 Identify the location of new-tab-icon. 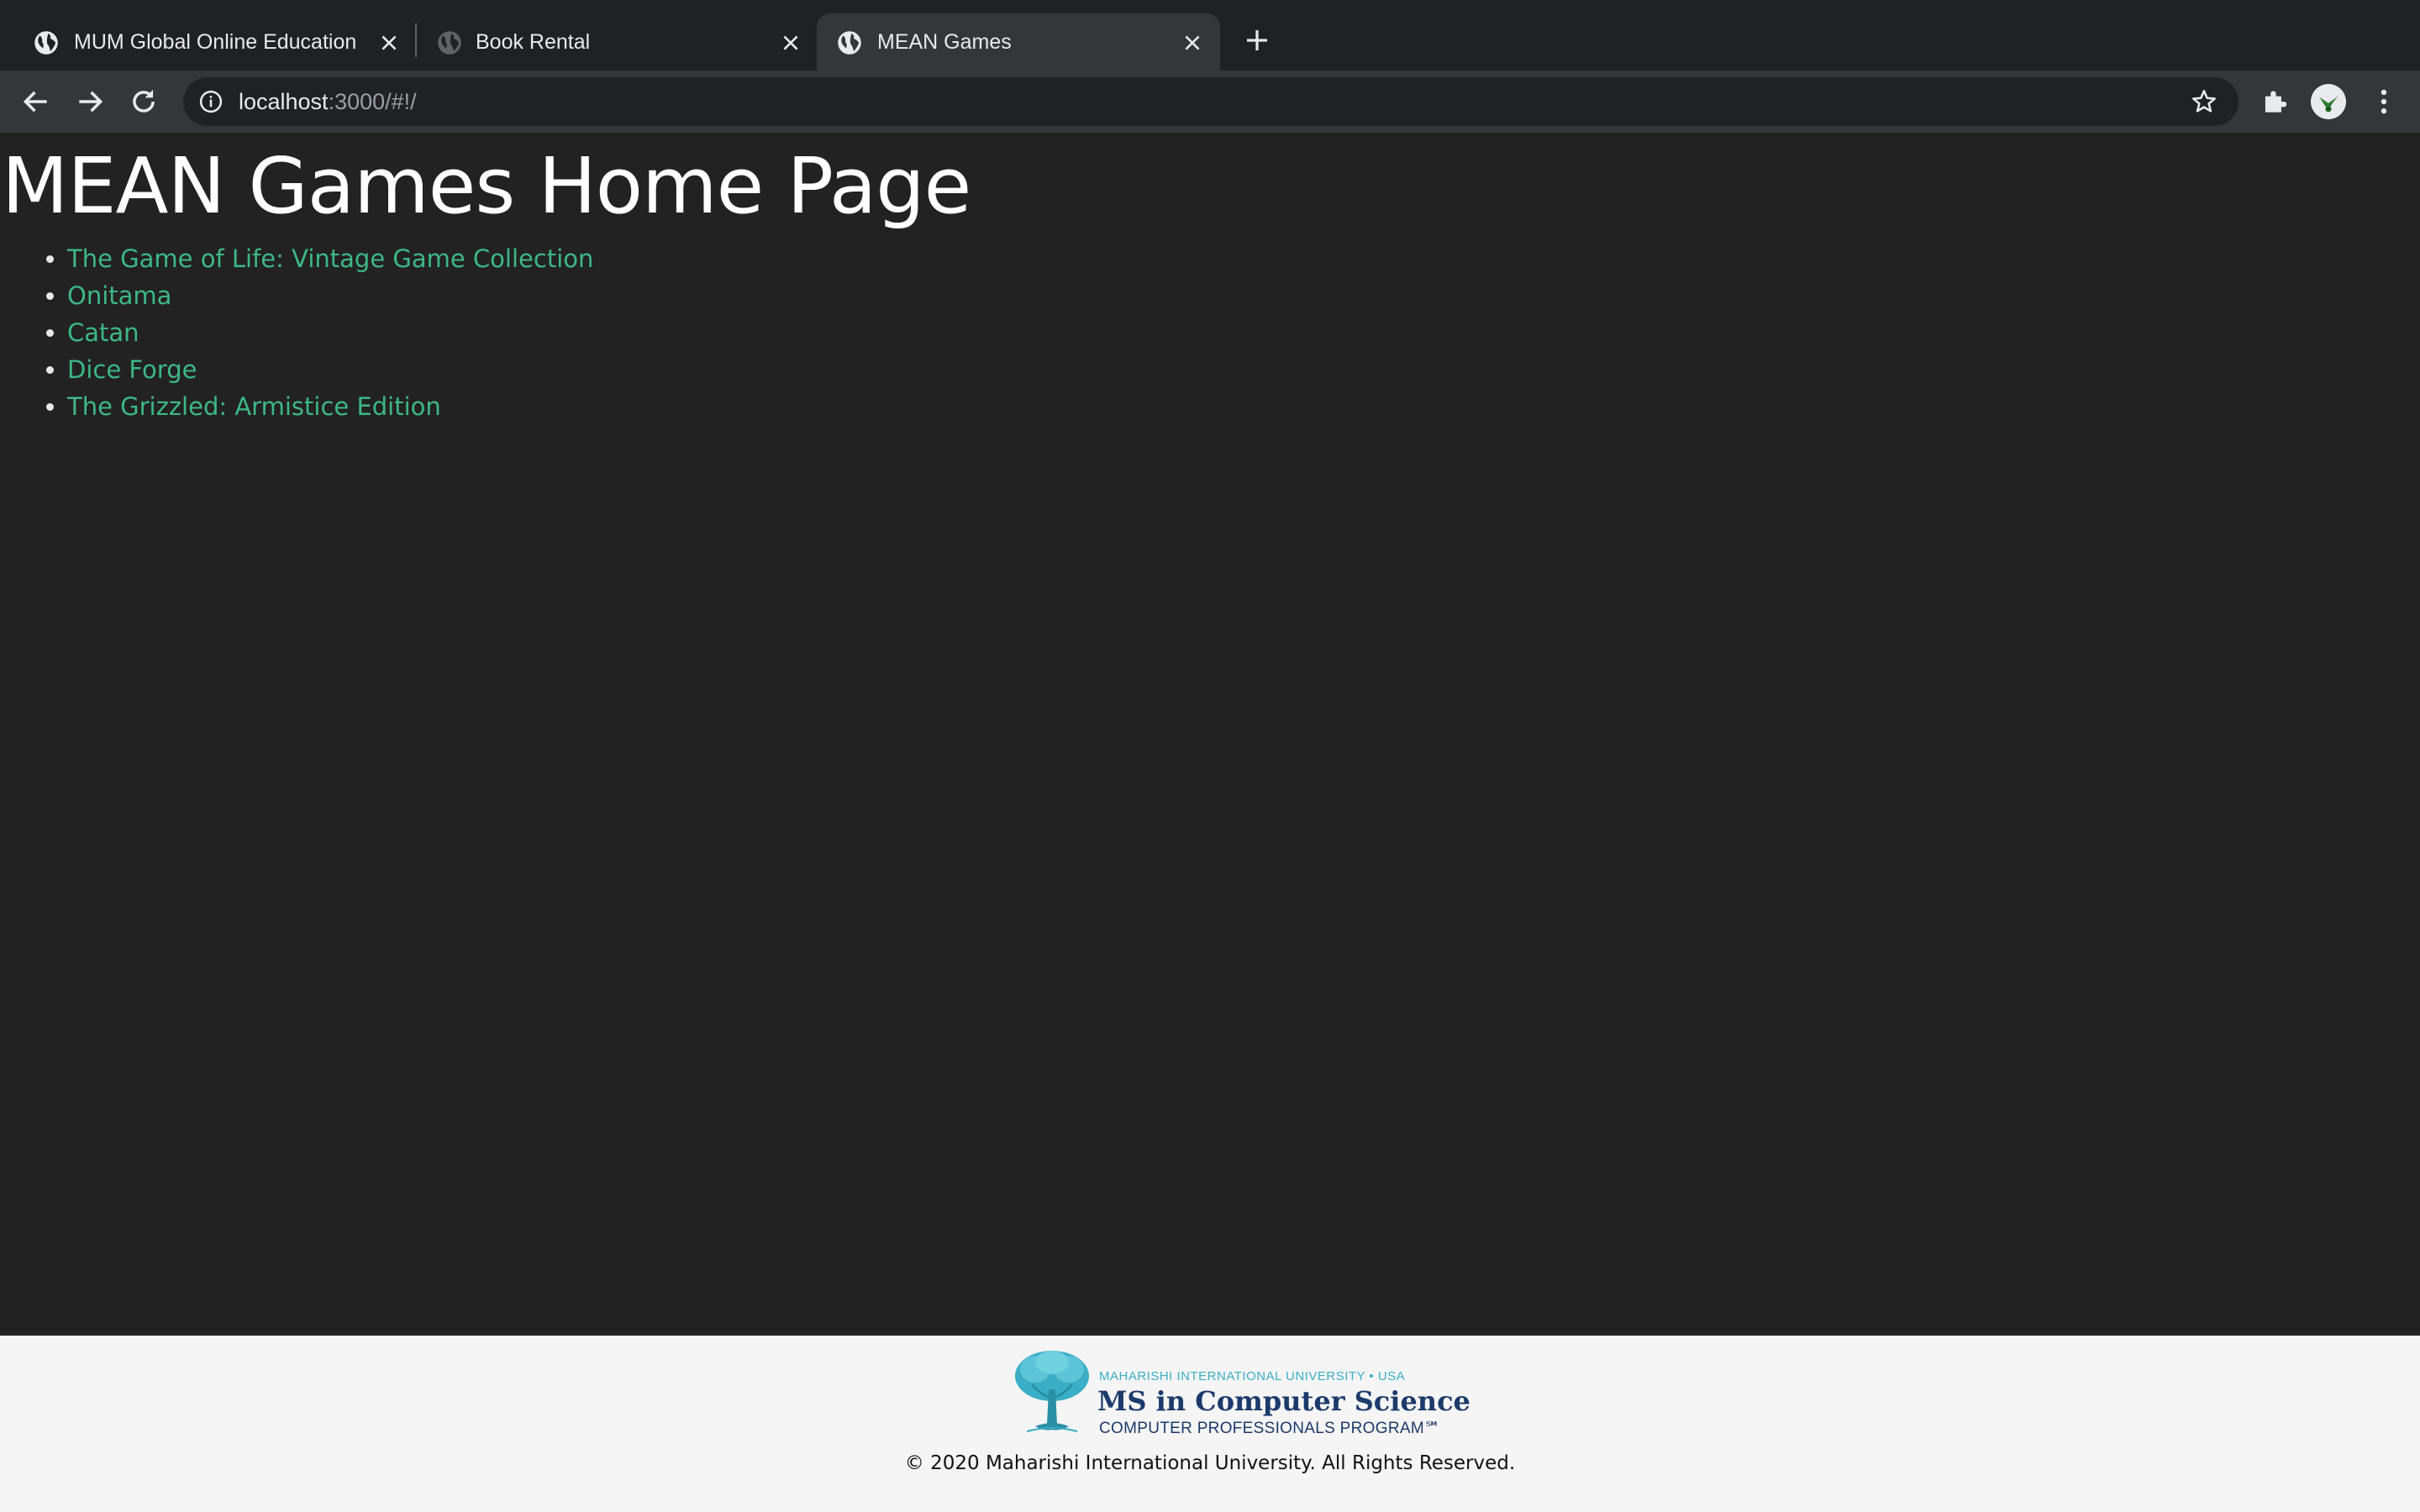
(1257, 40).